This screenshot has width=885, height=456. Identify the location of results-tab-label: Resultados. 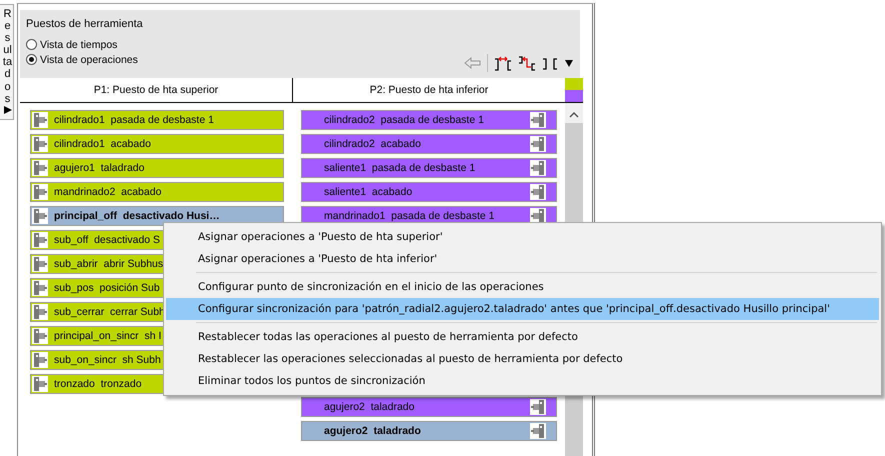
(7, 56).